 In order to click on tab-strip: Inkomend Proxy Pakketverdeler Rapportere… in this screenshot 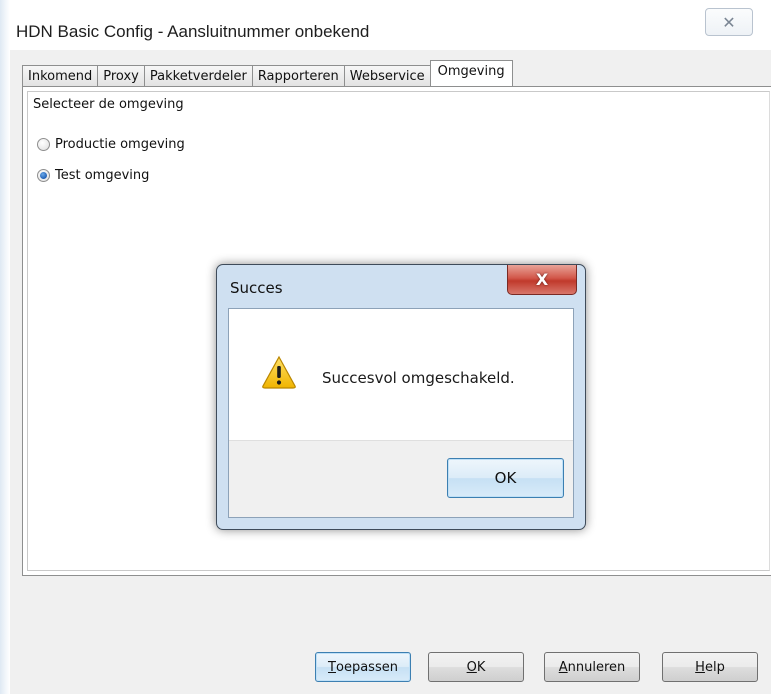, I will do `click(267, 73)`.